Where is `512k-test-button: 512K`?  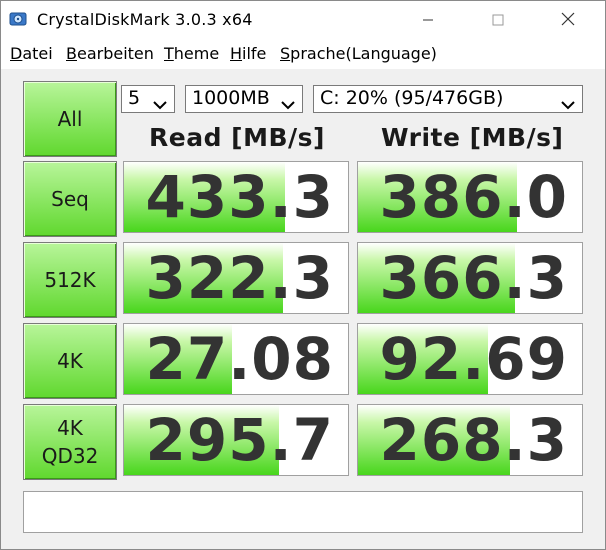
512k-test-button: 512K is located at coordinates (70, 280).